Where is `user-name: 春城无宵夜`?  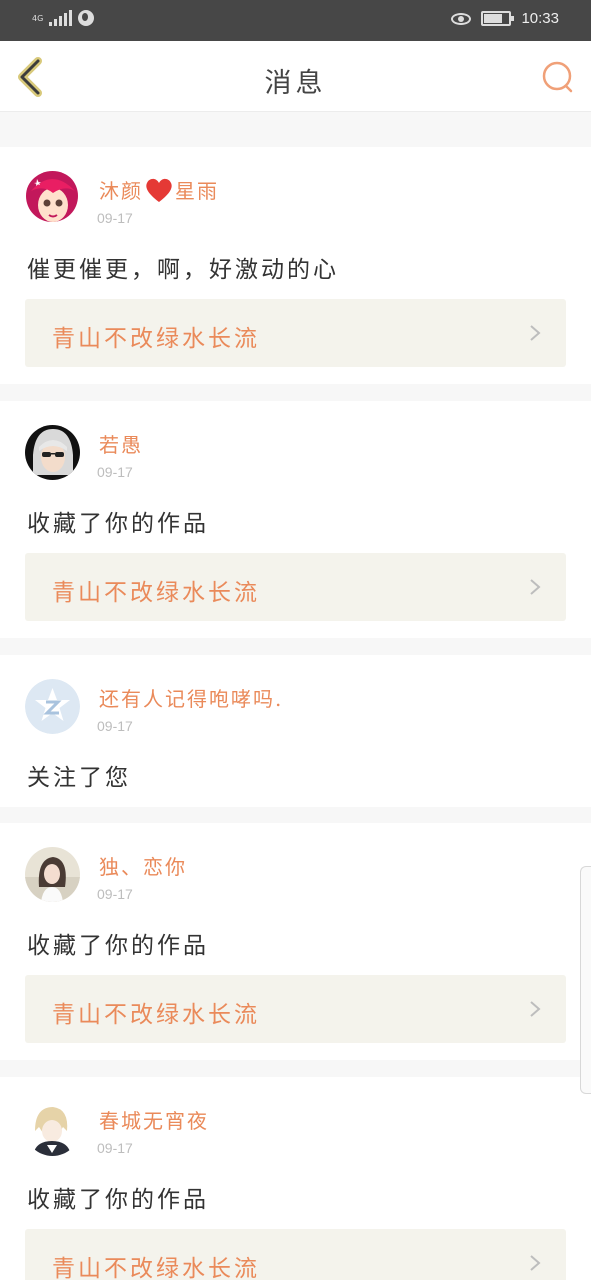 user-name: 春城无宵夜 is located at coordinates (154, 1119).